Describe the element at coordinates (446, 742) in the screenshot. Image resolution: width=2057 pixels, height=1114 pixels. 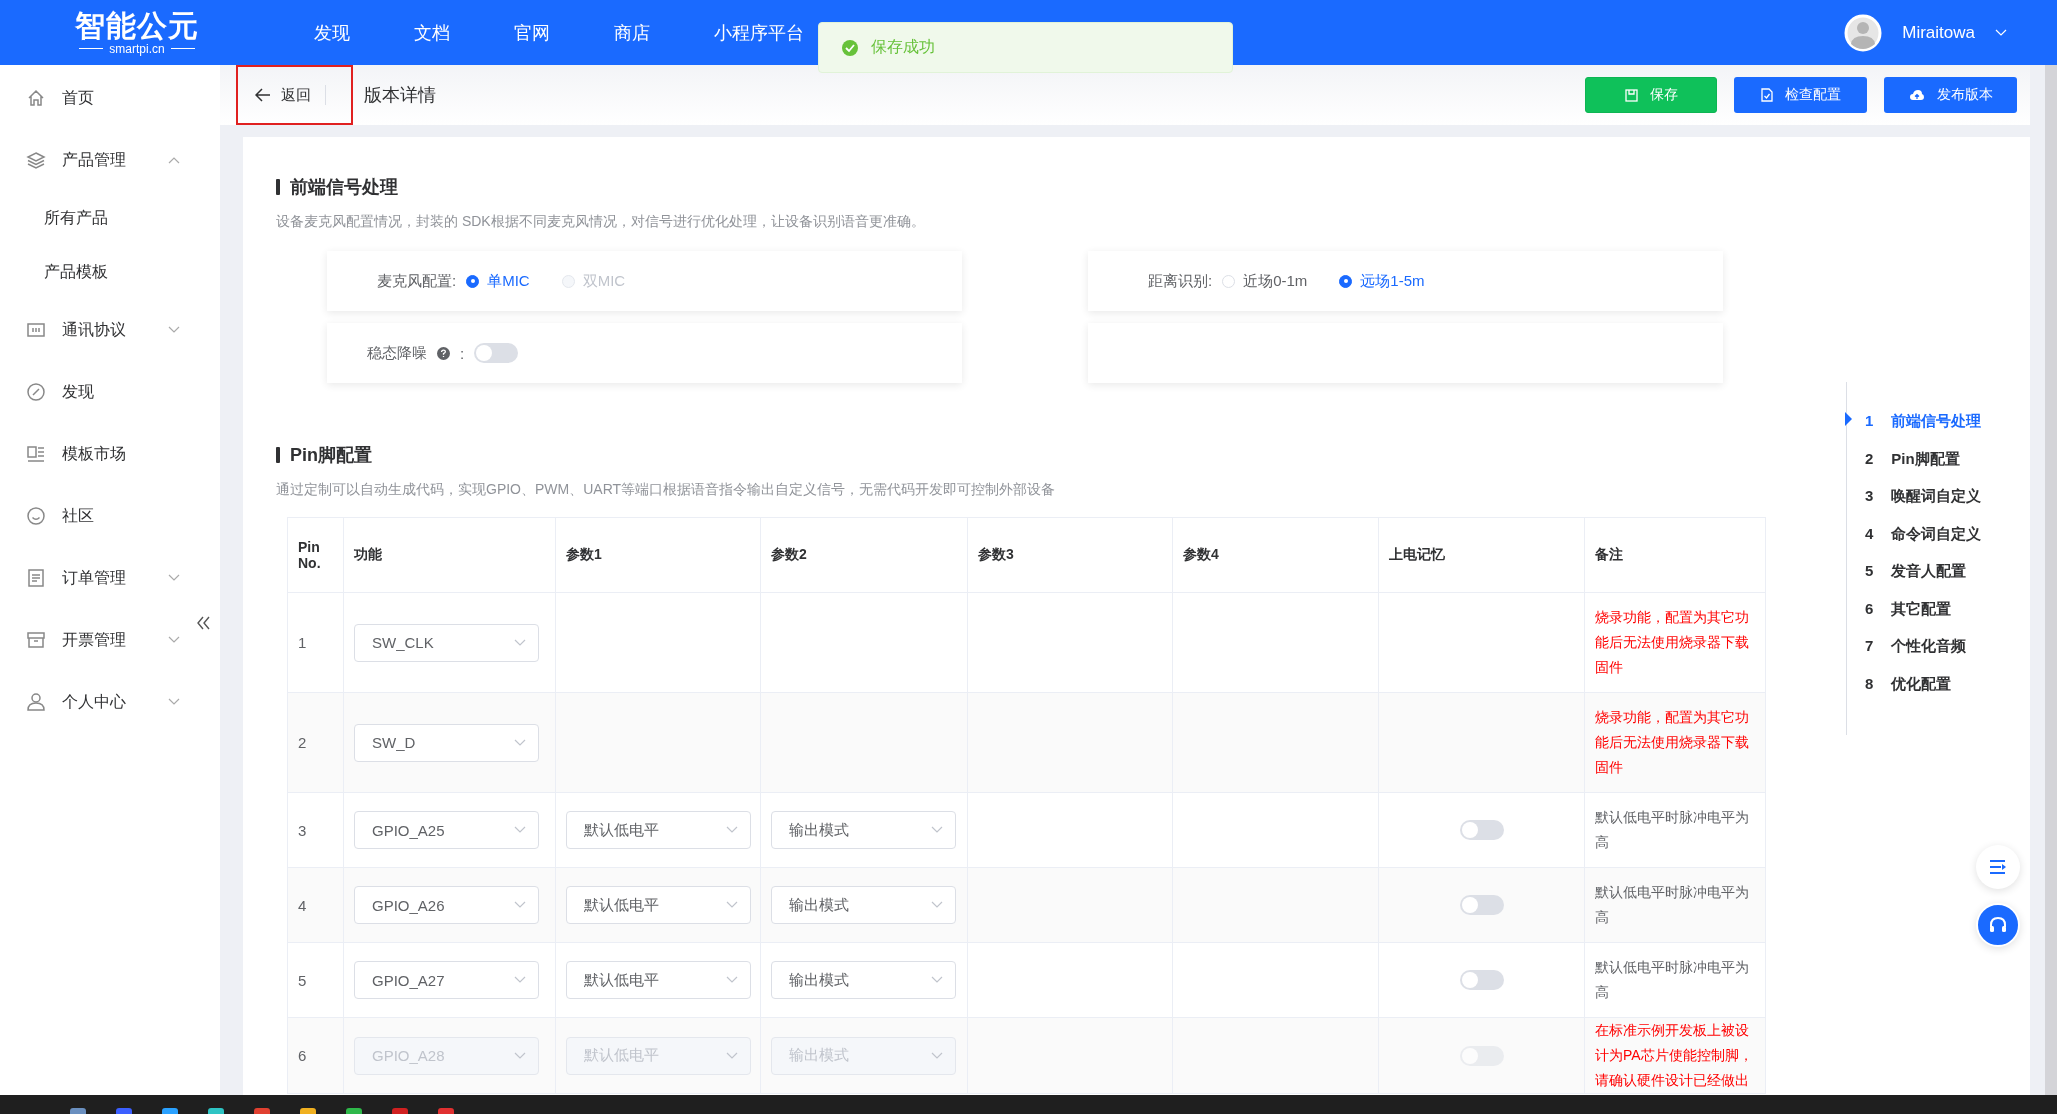
I see `select-field: SW_D` at that location.